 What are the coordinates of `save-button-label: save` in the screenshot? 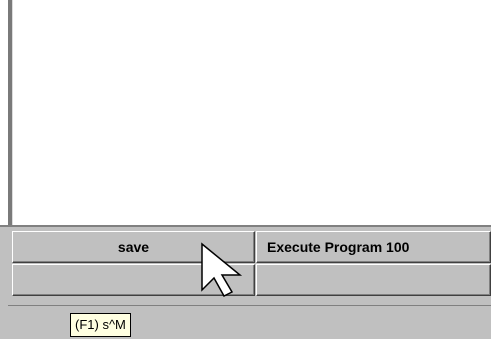 It's located at (133, 247).